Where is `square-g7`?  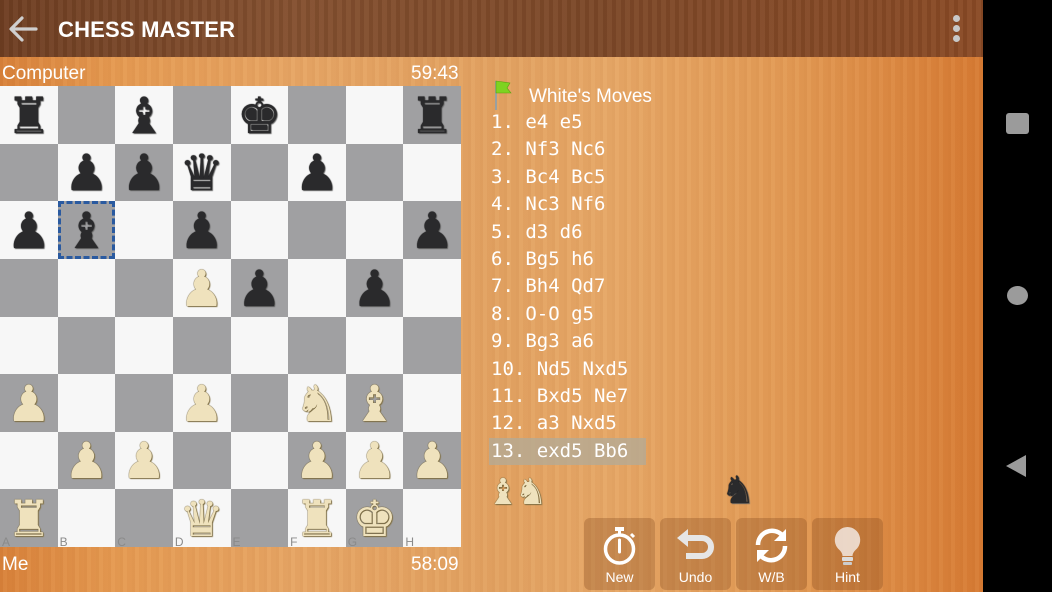
square-g7 is located at coordinates (374, 172).